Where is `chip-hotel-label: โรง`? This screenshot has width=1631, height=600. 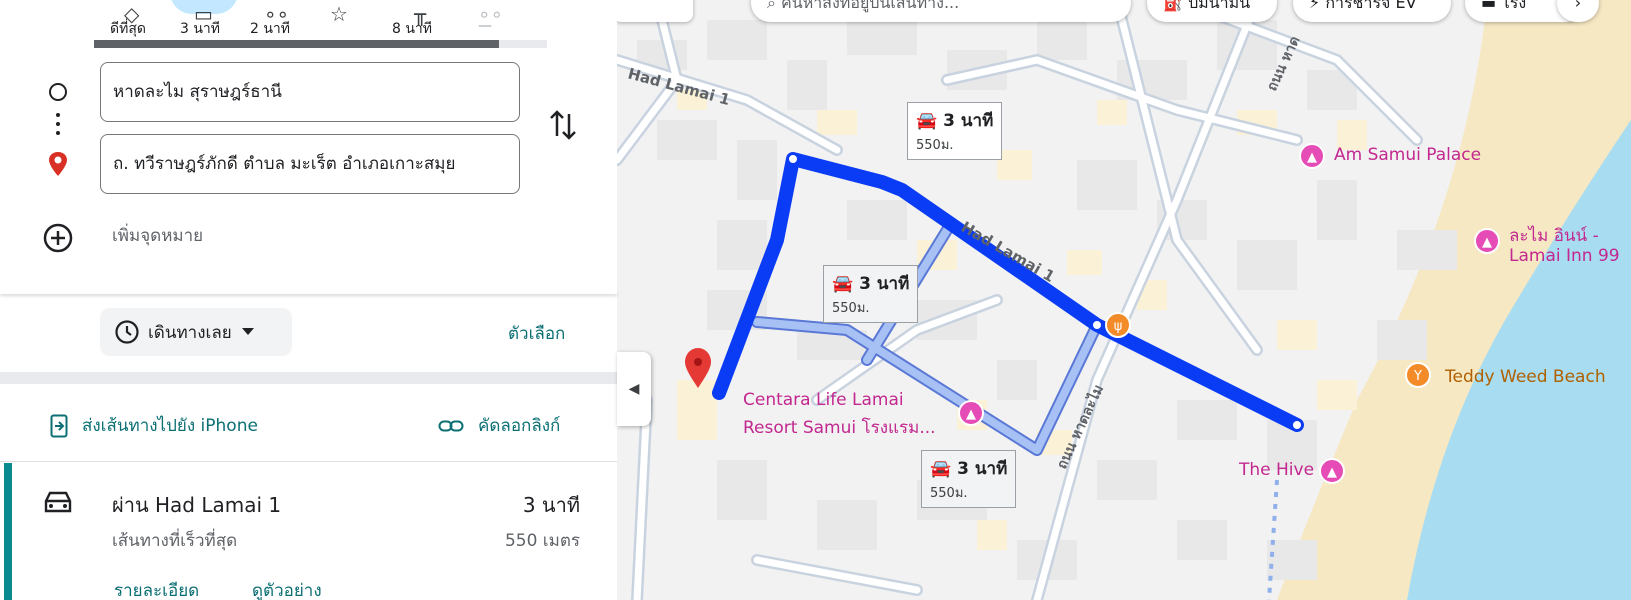
chip-hotel-label: โรง is located at coordinates (1514, 6).